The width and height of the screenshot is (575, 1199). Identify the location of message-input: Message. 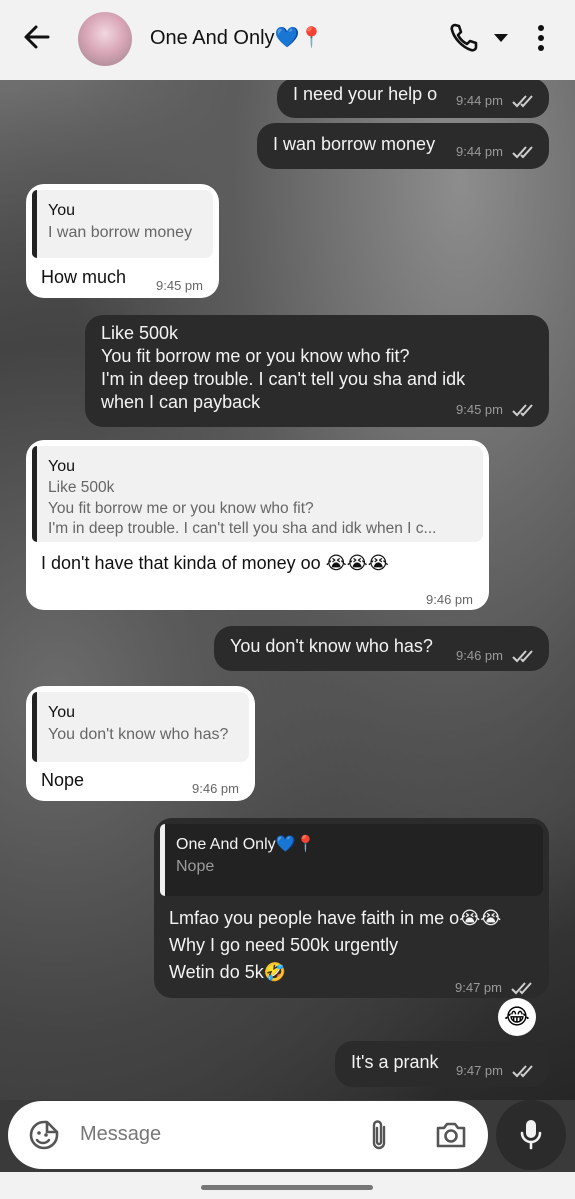
(120, 1134).